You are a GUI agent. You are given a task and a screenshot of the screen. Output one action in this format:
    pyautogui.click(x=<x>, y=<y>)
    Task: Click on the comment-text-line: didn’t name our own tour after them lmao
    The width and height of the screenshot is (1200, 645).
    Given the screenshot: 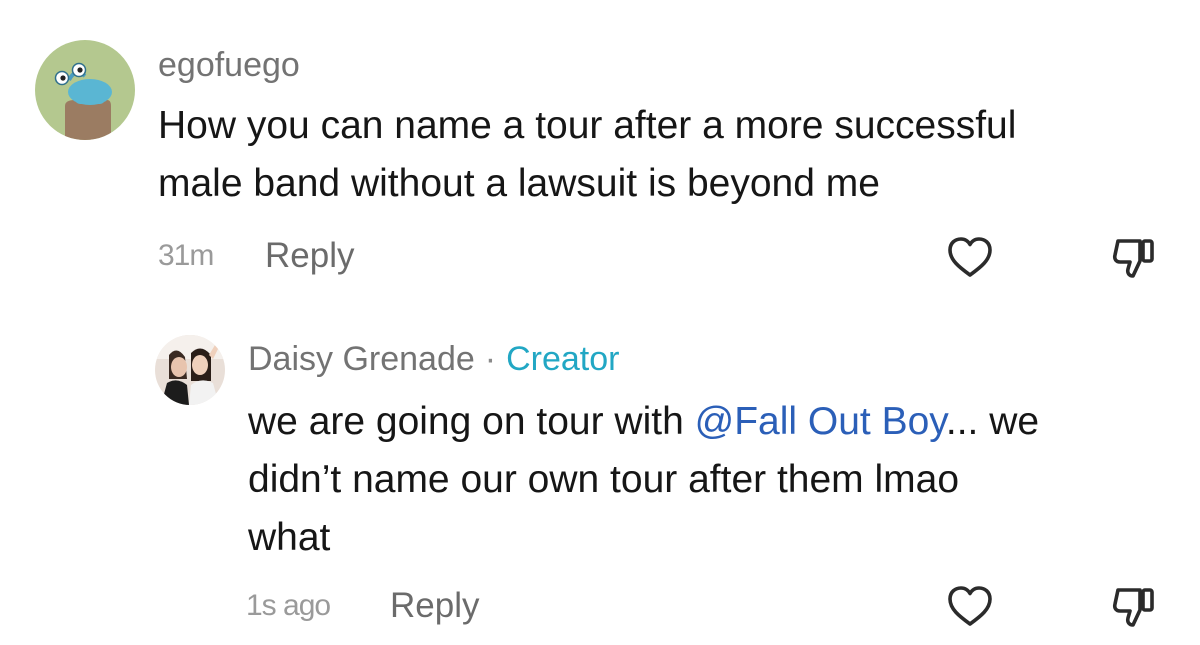 What is the action you would take?
    pyautogui.click(x=604, y=479)
    